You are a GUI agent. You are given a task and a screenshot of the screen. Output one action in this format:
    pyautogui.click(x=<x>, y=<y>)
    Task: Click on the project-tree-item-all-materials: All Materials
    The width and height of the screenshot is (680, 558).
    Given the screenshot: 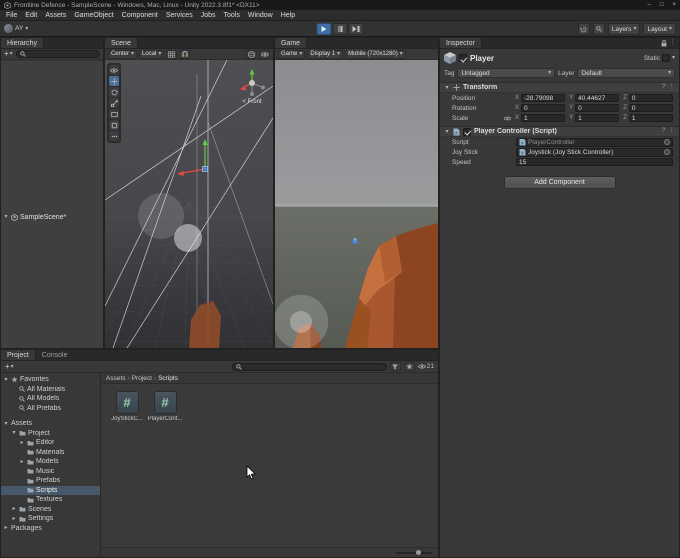 What is the action you would take?
    pyautogui.click(x=50, y=390)
    